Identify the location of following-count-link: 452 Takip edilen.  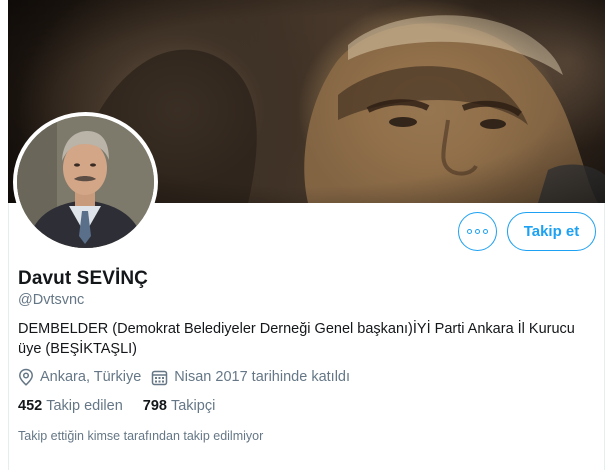
(70, 406).